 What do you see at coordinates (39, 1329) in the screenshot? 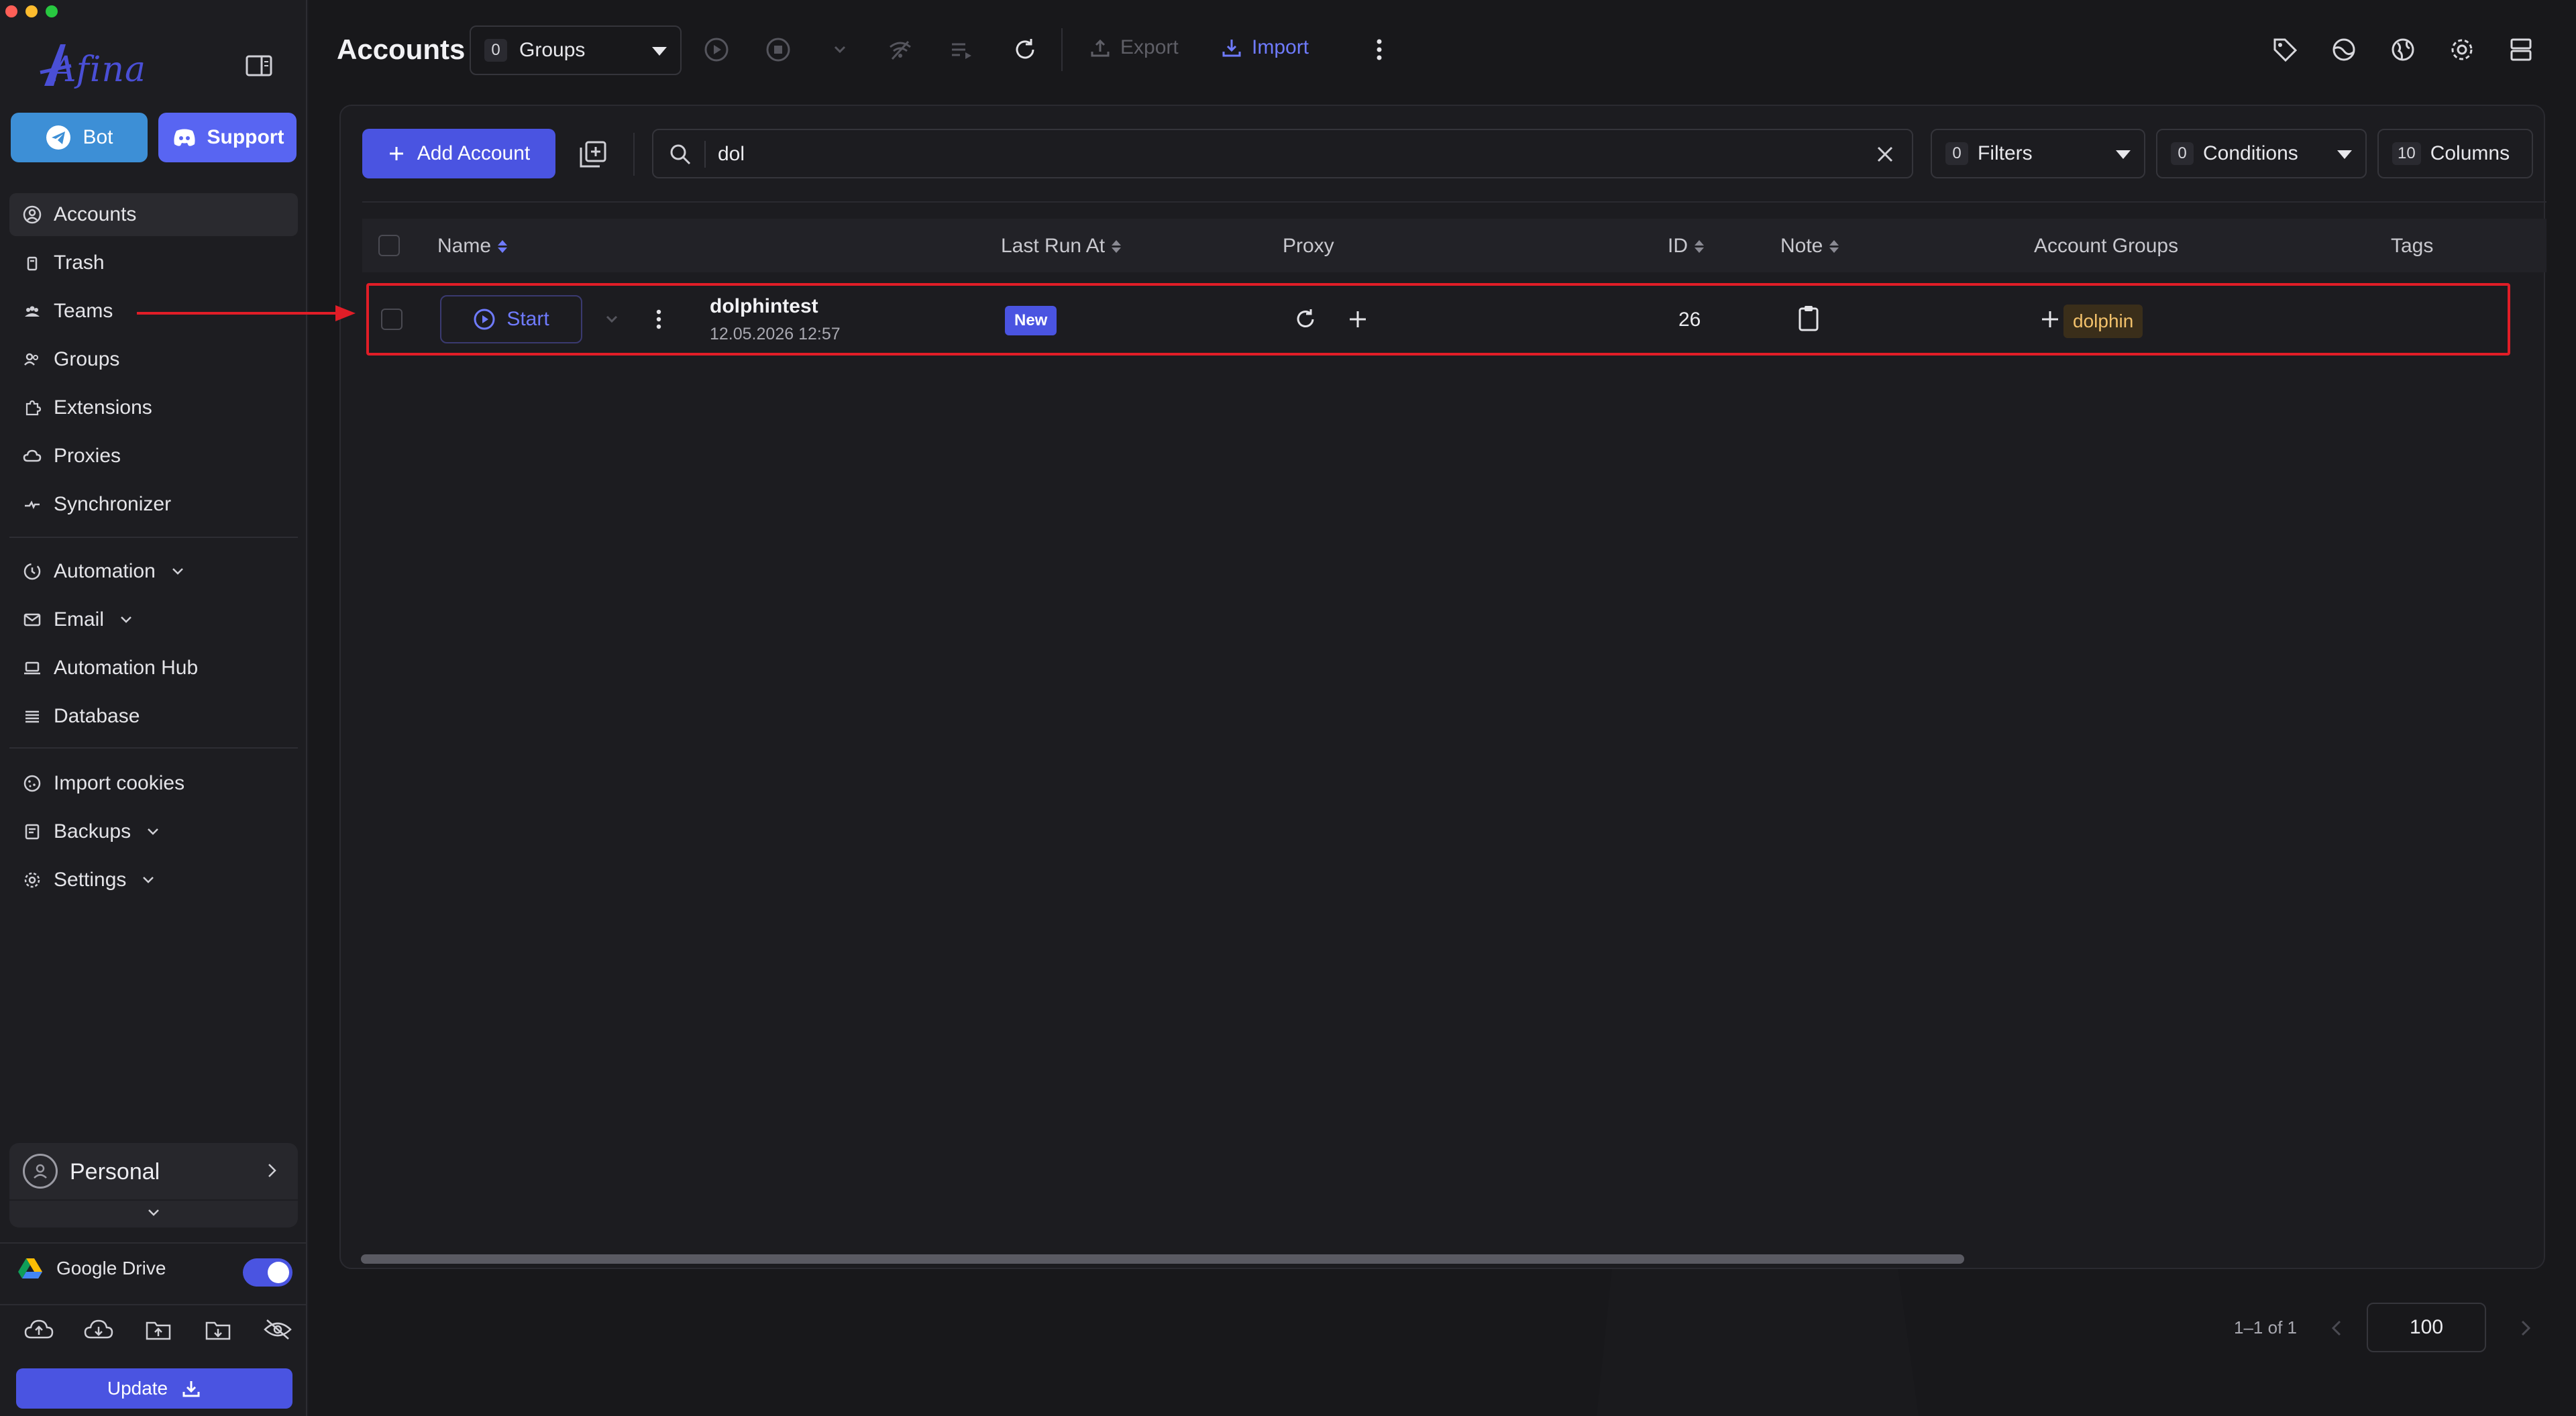
I see `cloud-upload-icon` at bounding box center [39, 1329].